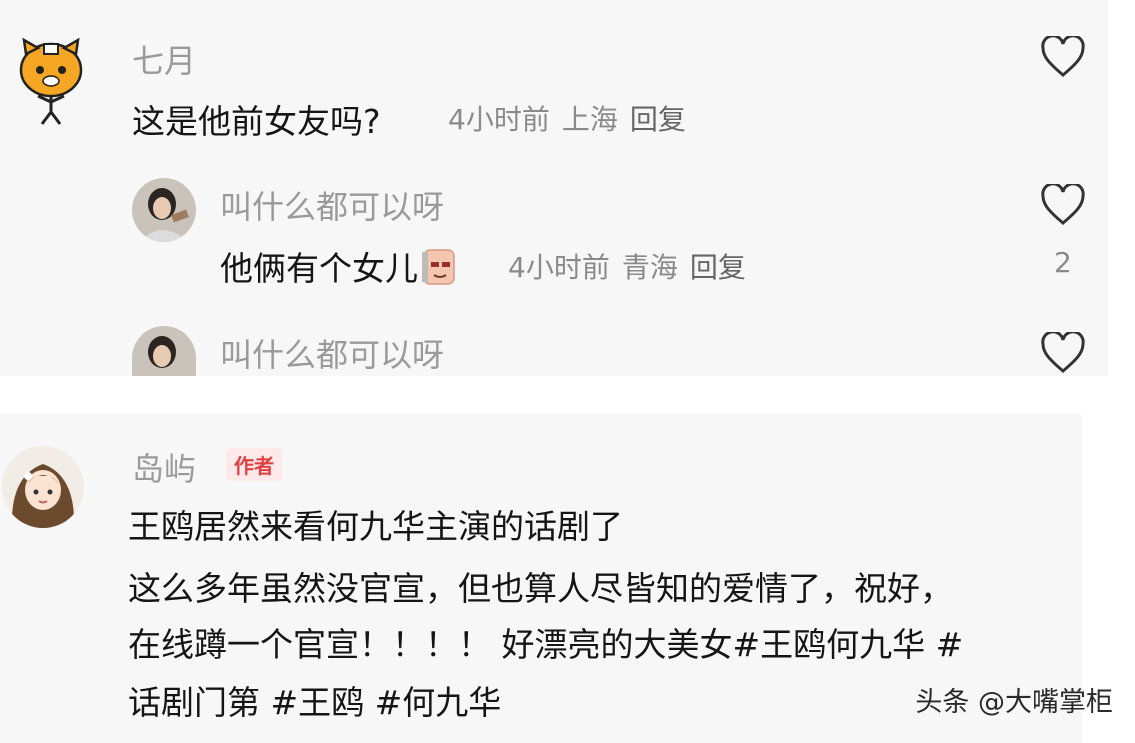 This screenshot has width=1135, height=743. Describe the element at coordinates (51, 81) in the screenshot. I see `avatar-tiger` at that location.